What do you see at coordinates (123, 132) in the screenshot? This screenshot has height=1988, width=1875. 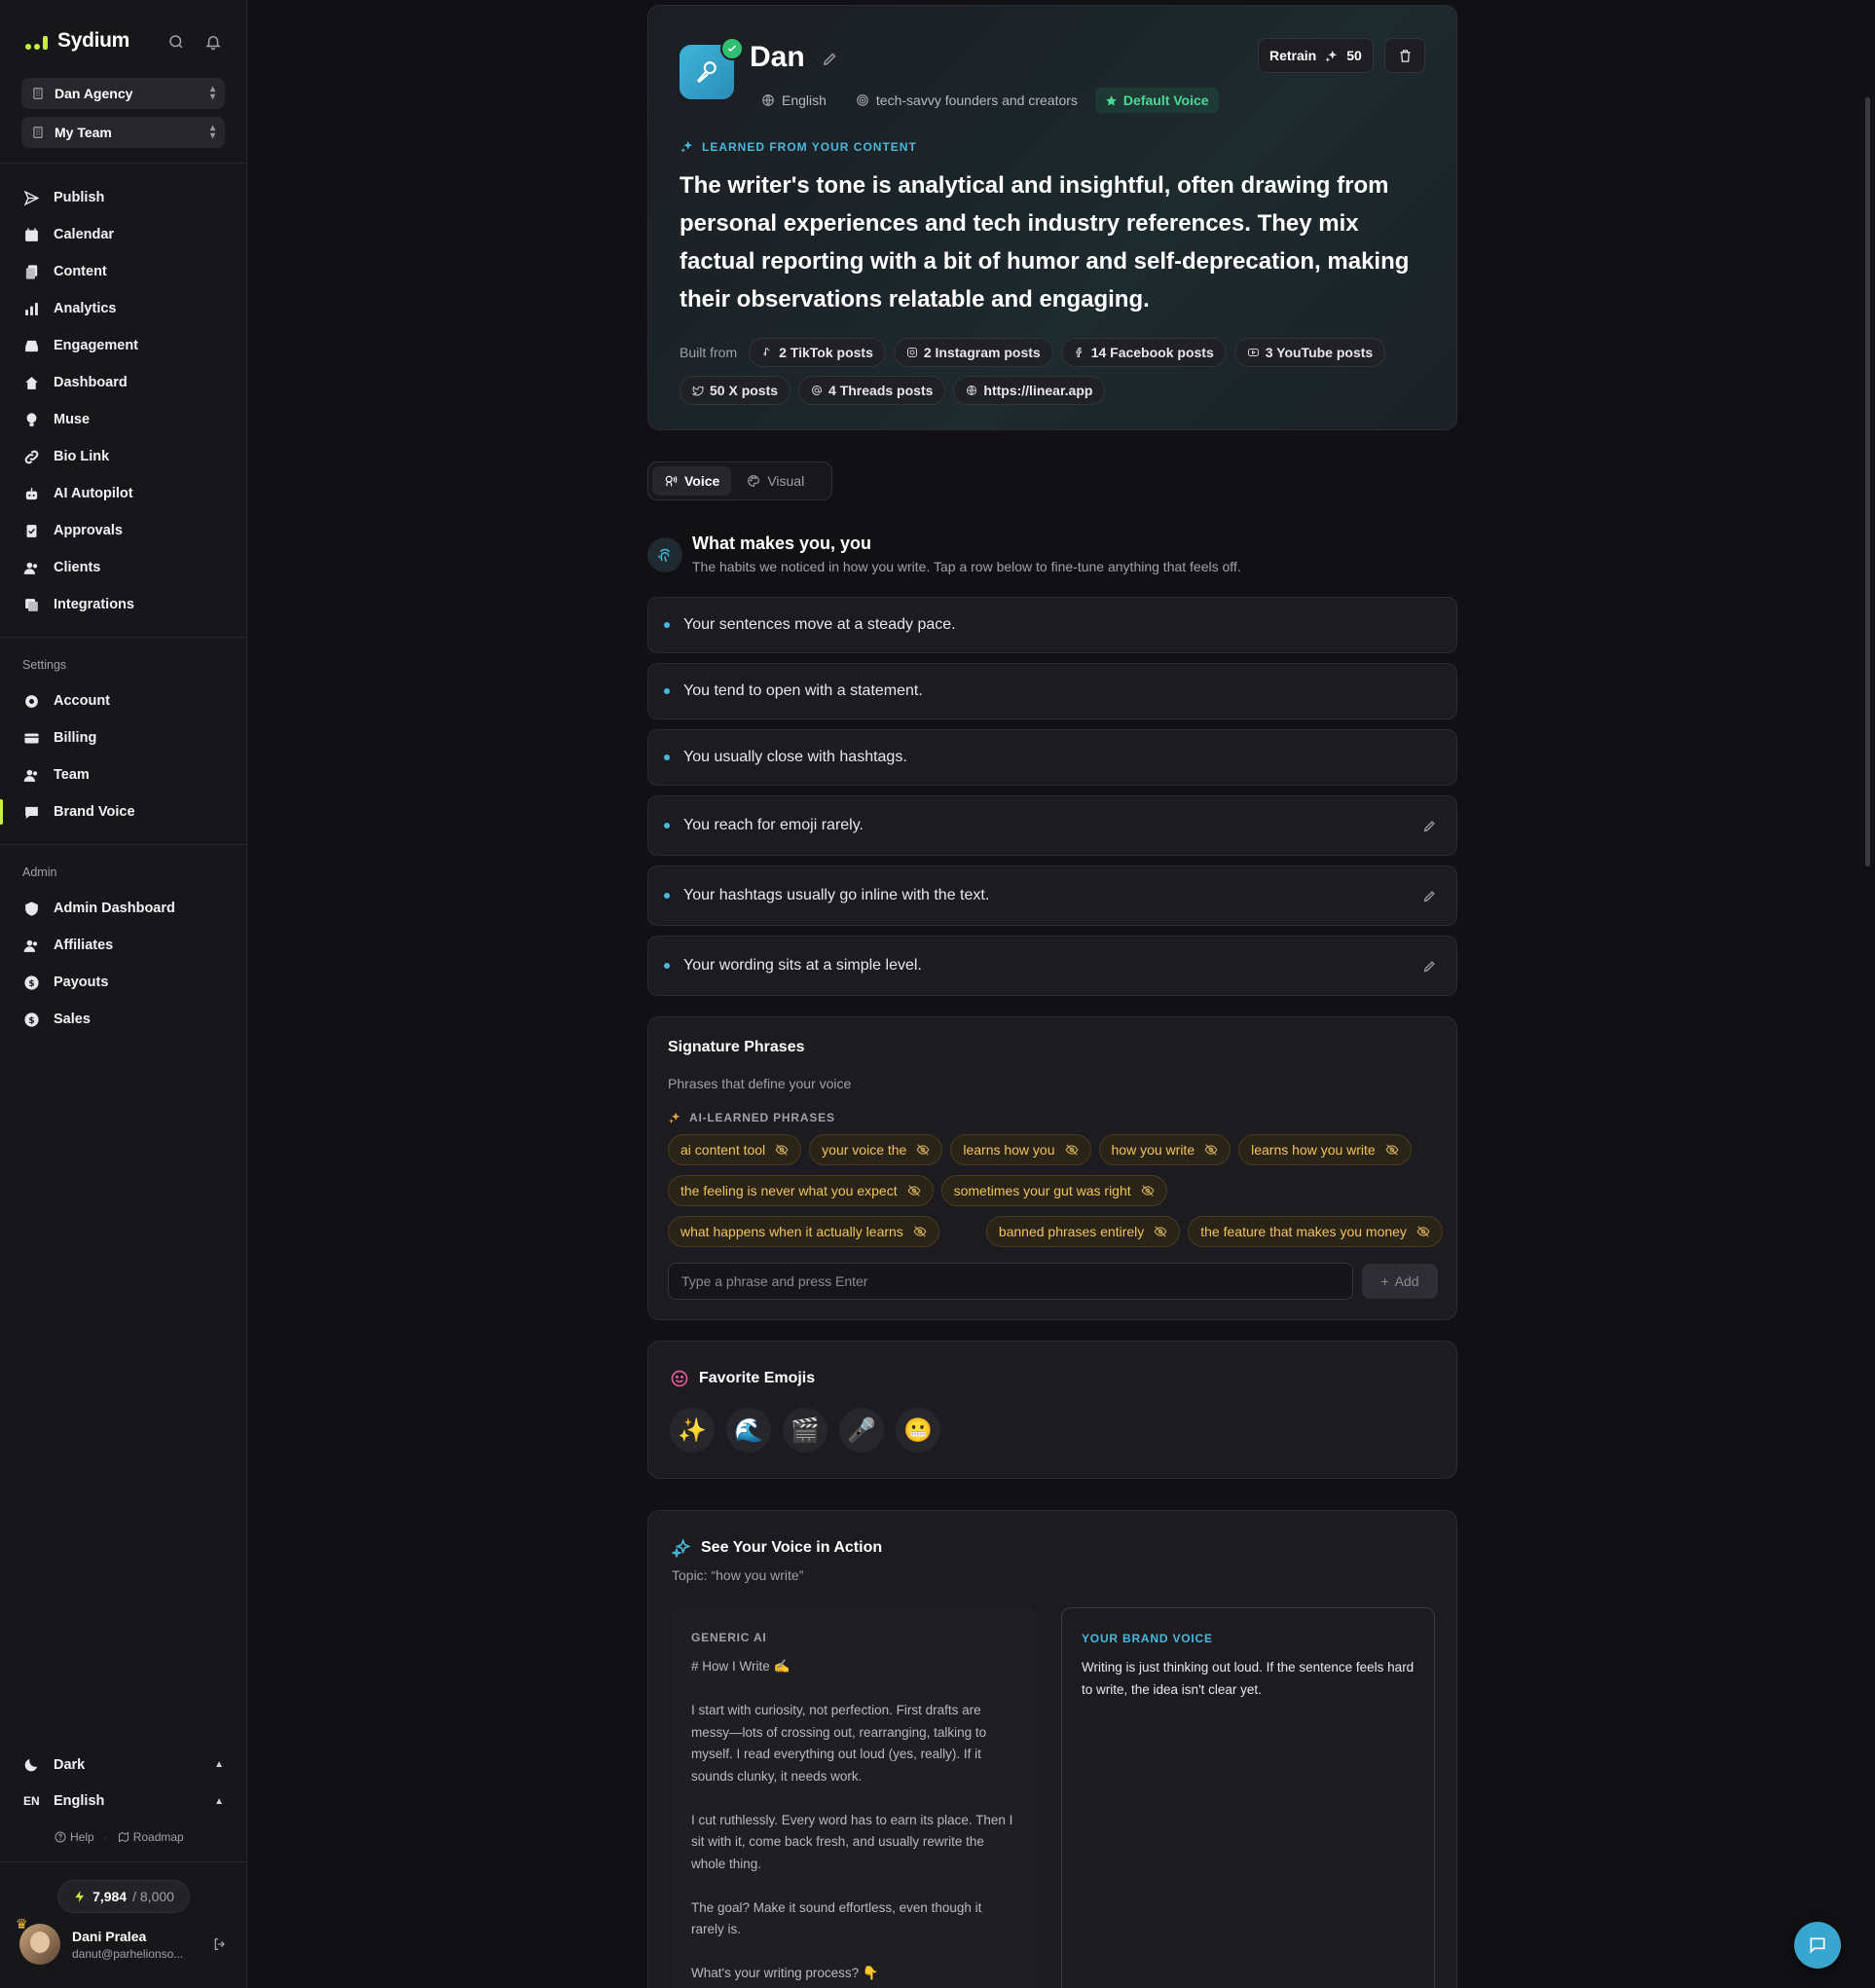 I see `team-selector: My Team ▴ ▾` at bounding box center [123, 132].